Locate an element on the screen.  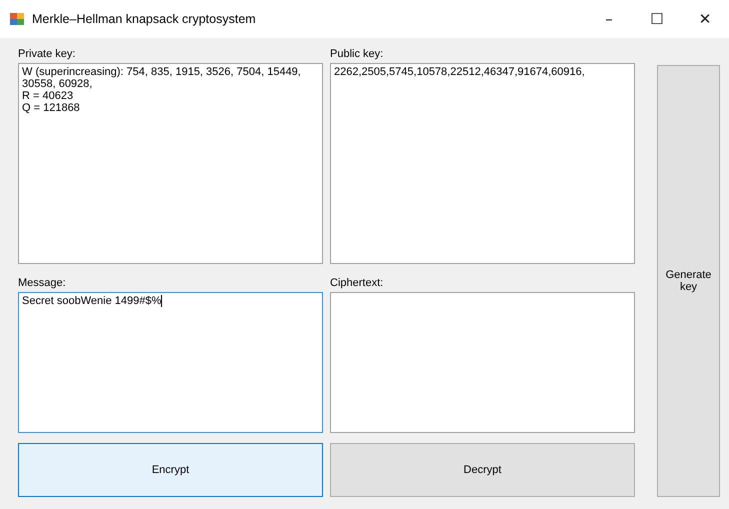
field-label: Private key: is located at coordinates (47, 54).